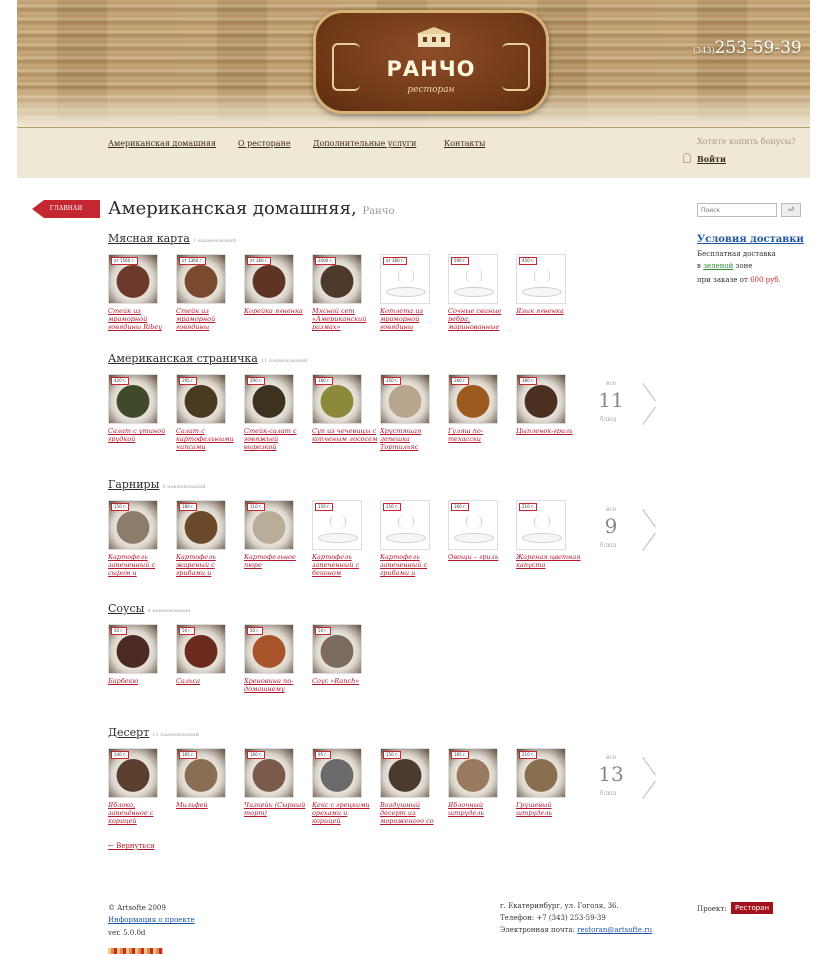 The image size is (820, 956). I want to click on dish-placeholder-image: 150 г., so click(405, 525).